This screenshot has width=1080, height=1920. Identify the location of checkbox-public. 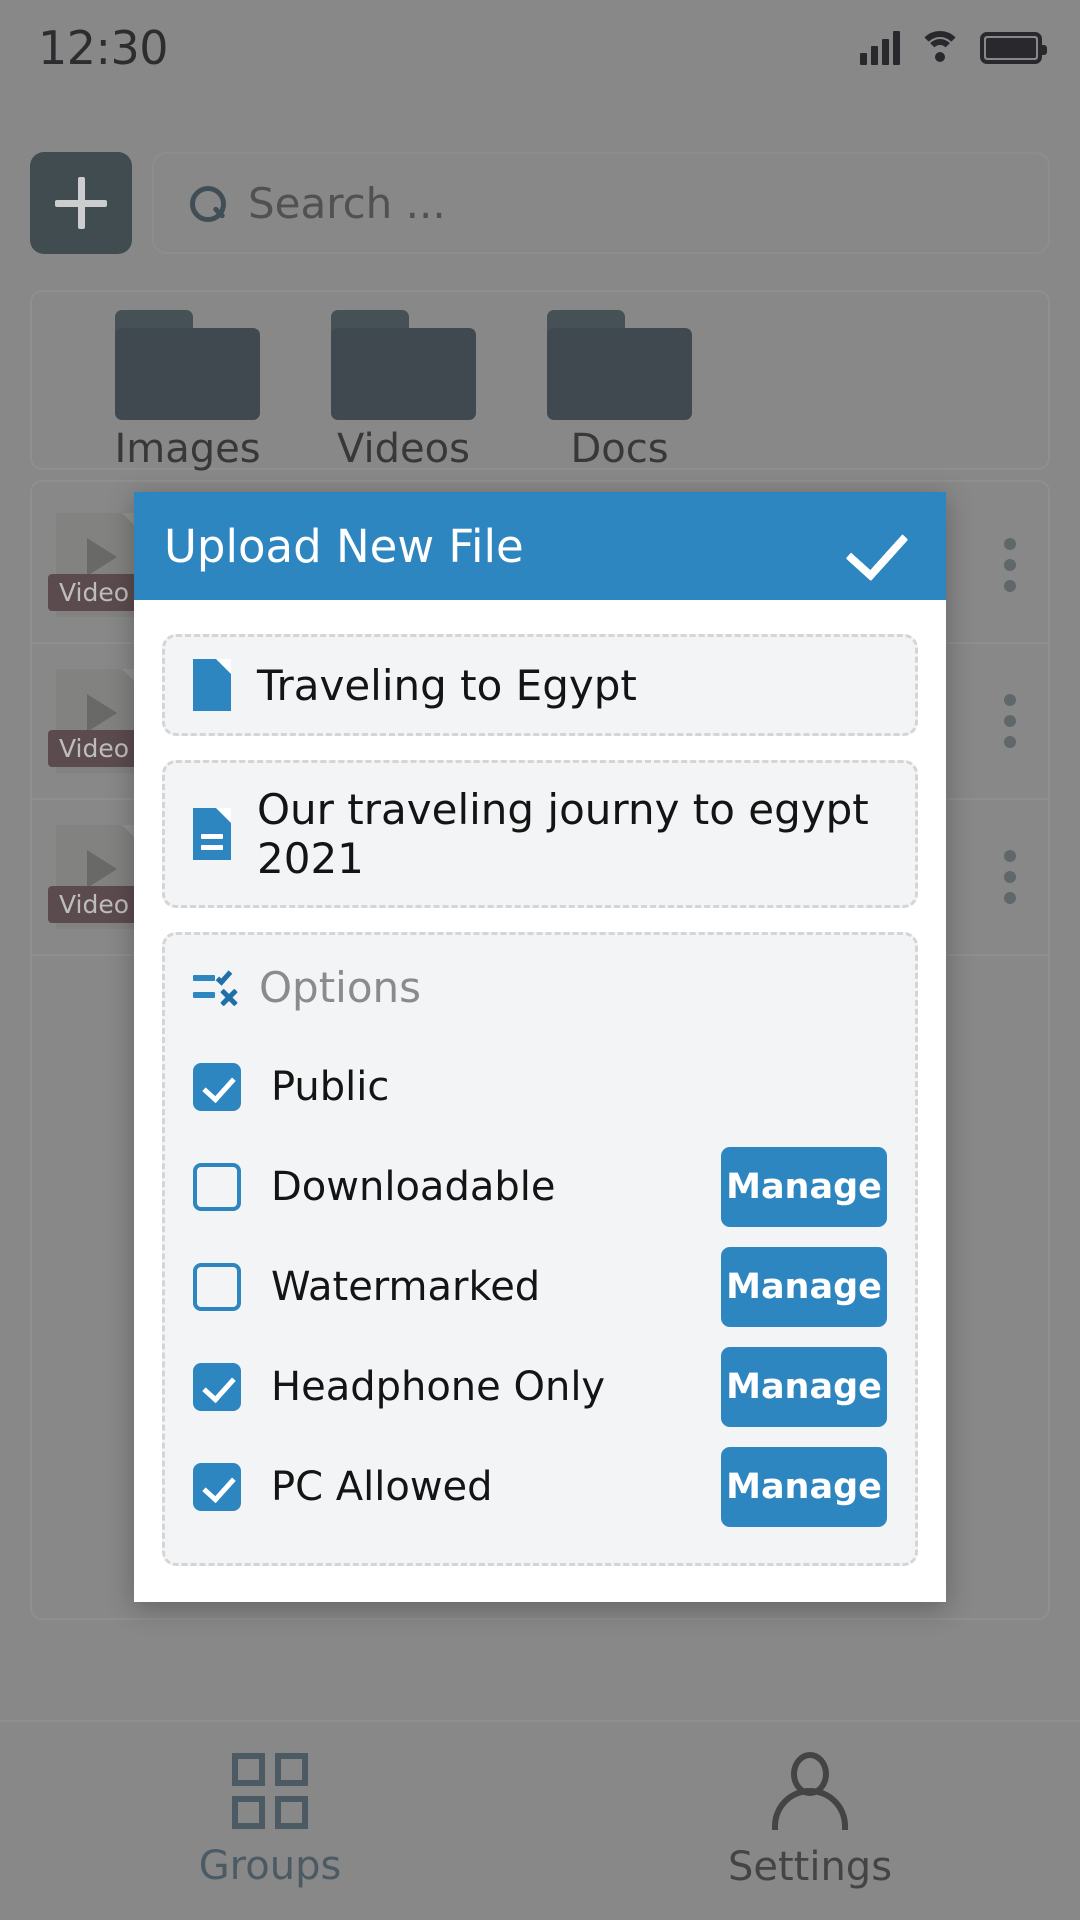
(217, 1087).